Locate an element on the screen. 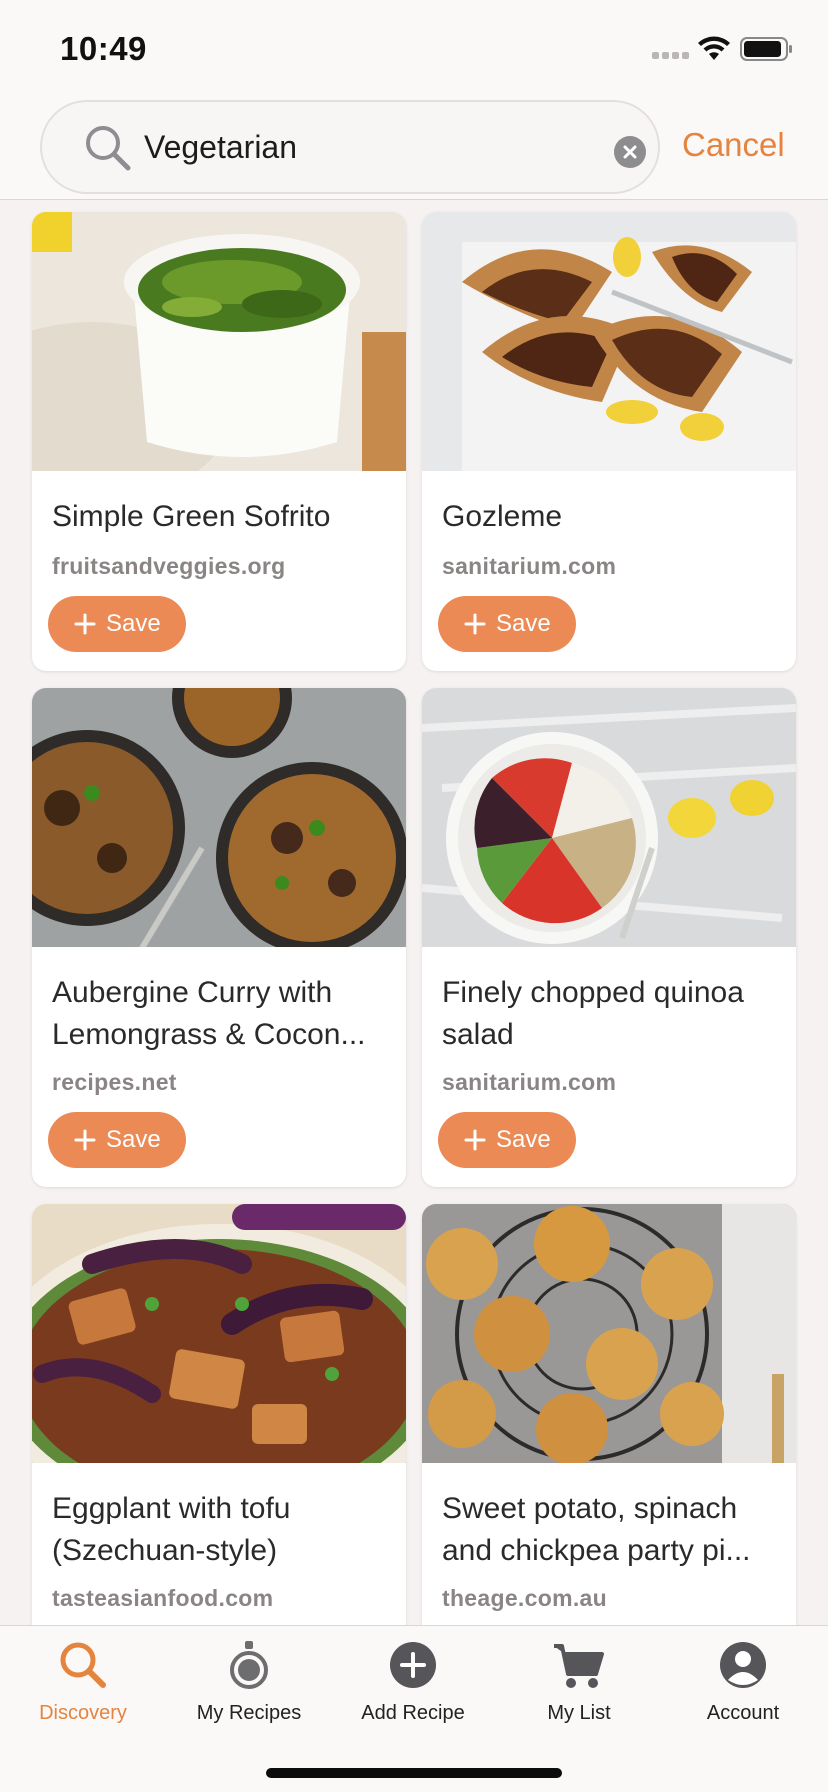 This screenshot has height=1792, width=828. search-box is located at coordinates (350, 147).